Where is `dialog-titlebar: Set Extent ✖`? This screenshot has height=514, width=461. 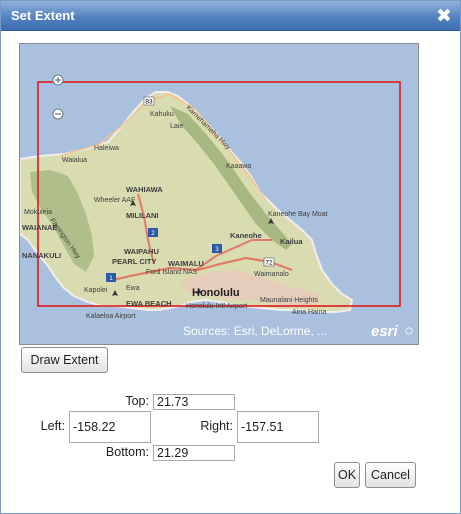 dialog-titlebar: Set Extent ✖ is located at coordinates (230, 16).